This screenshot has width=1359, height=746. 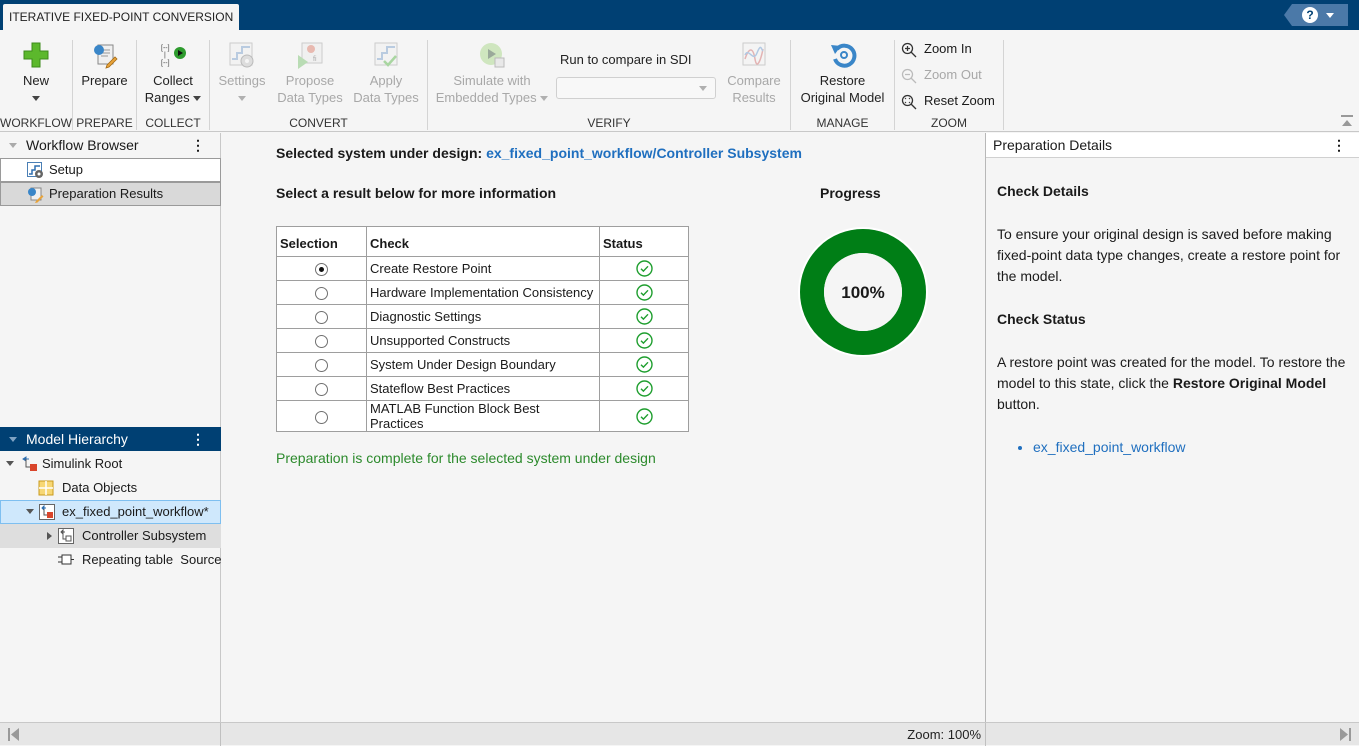 What do you see at coordinates (110, 464) in the screenshot?
I see `tree-node-simulink-root: Simulink Root` at bounding box center [110, 464].